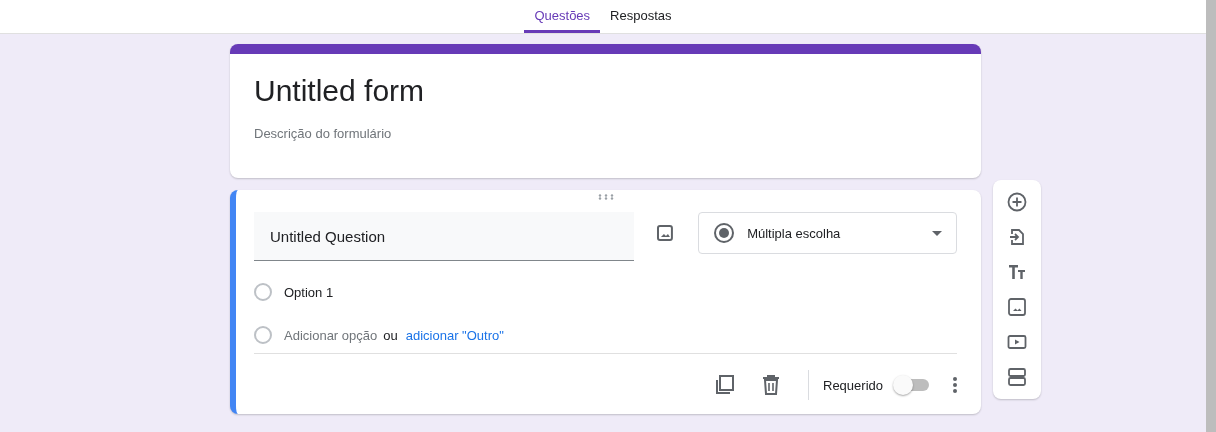 This screenshot has width=1216, height=432. Describe the element at coordinates (794, 233) in the screenshot. I see `question-type-label: Múltipla escolha` at that location.